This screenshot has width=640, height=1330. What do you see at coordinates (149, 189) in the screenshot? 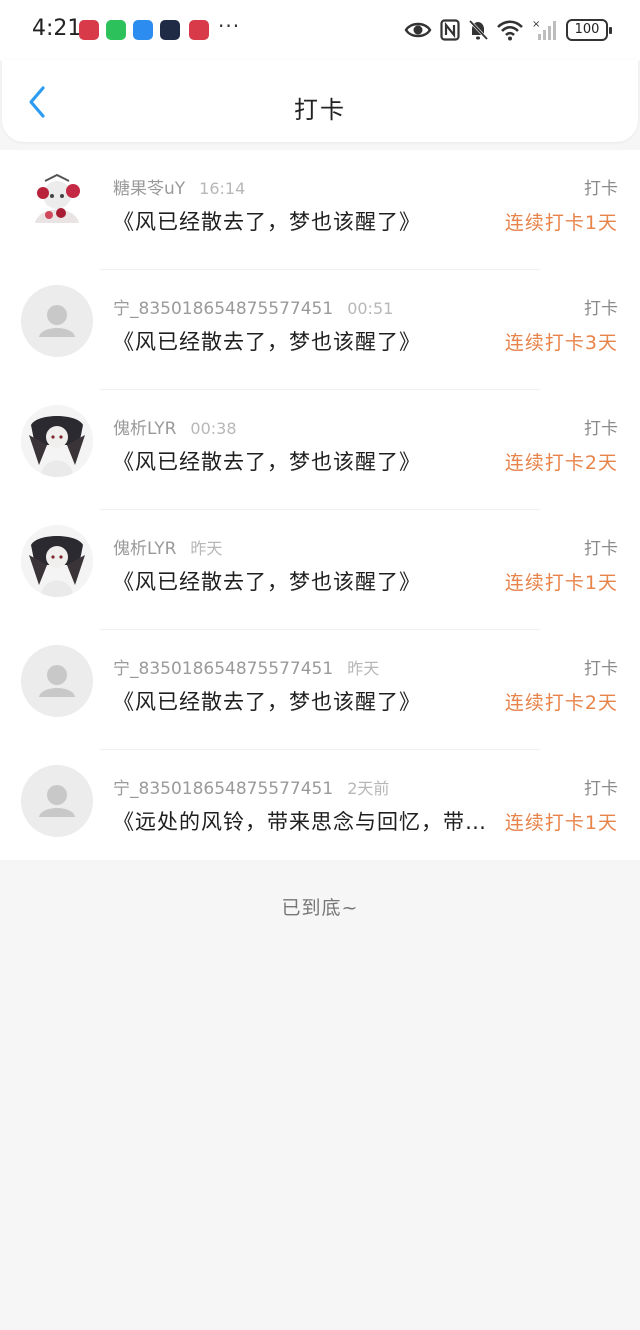
I see `username: 糖果苓uY` at bounding box center [149, 189].